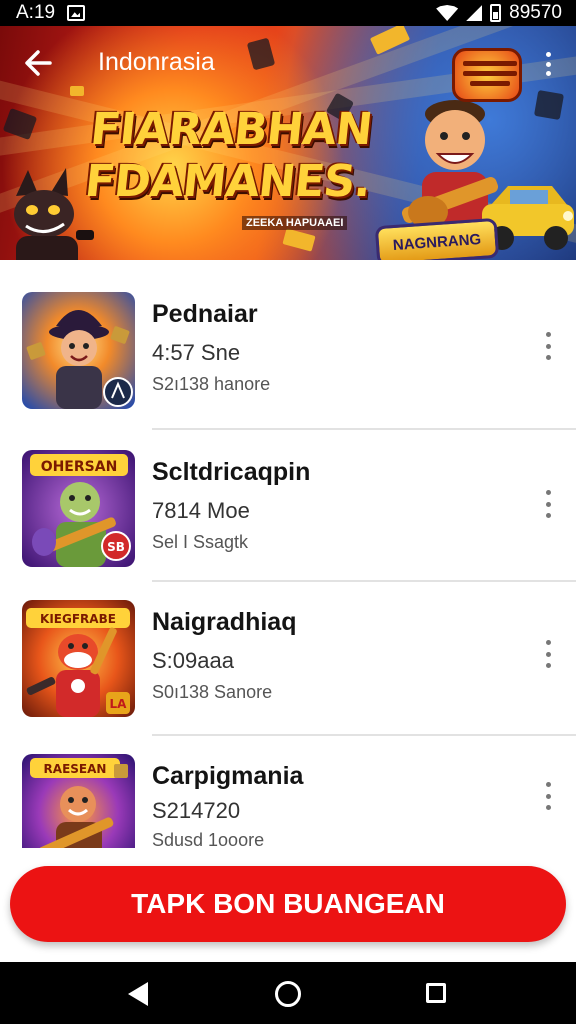 The width and height of the screenshot is (576, 1024). What do you see at coordinates (295, 223) in the screenshot?
I see `banner-subtitle: ZEEKA HAPUAAEI` at bounding box center [295, 223].